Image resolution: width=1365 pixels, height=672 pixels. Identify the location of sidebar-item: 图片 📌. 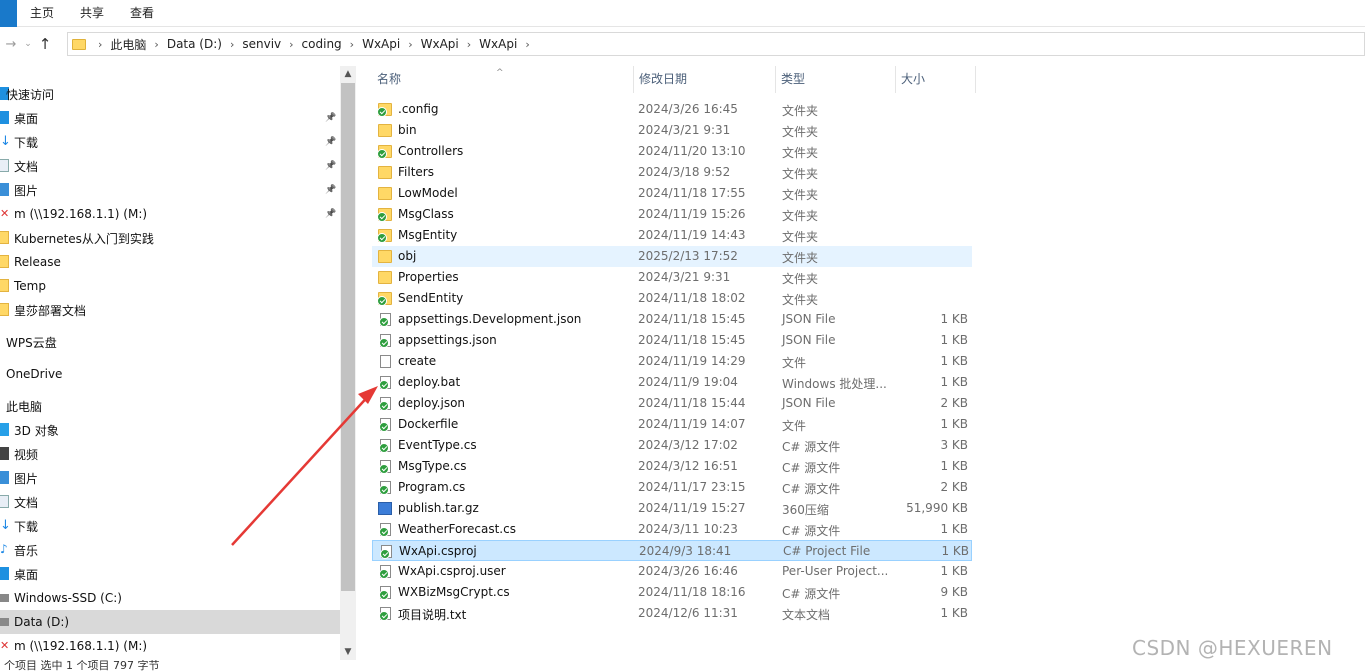
(170, 190).